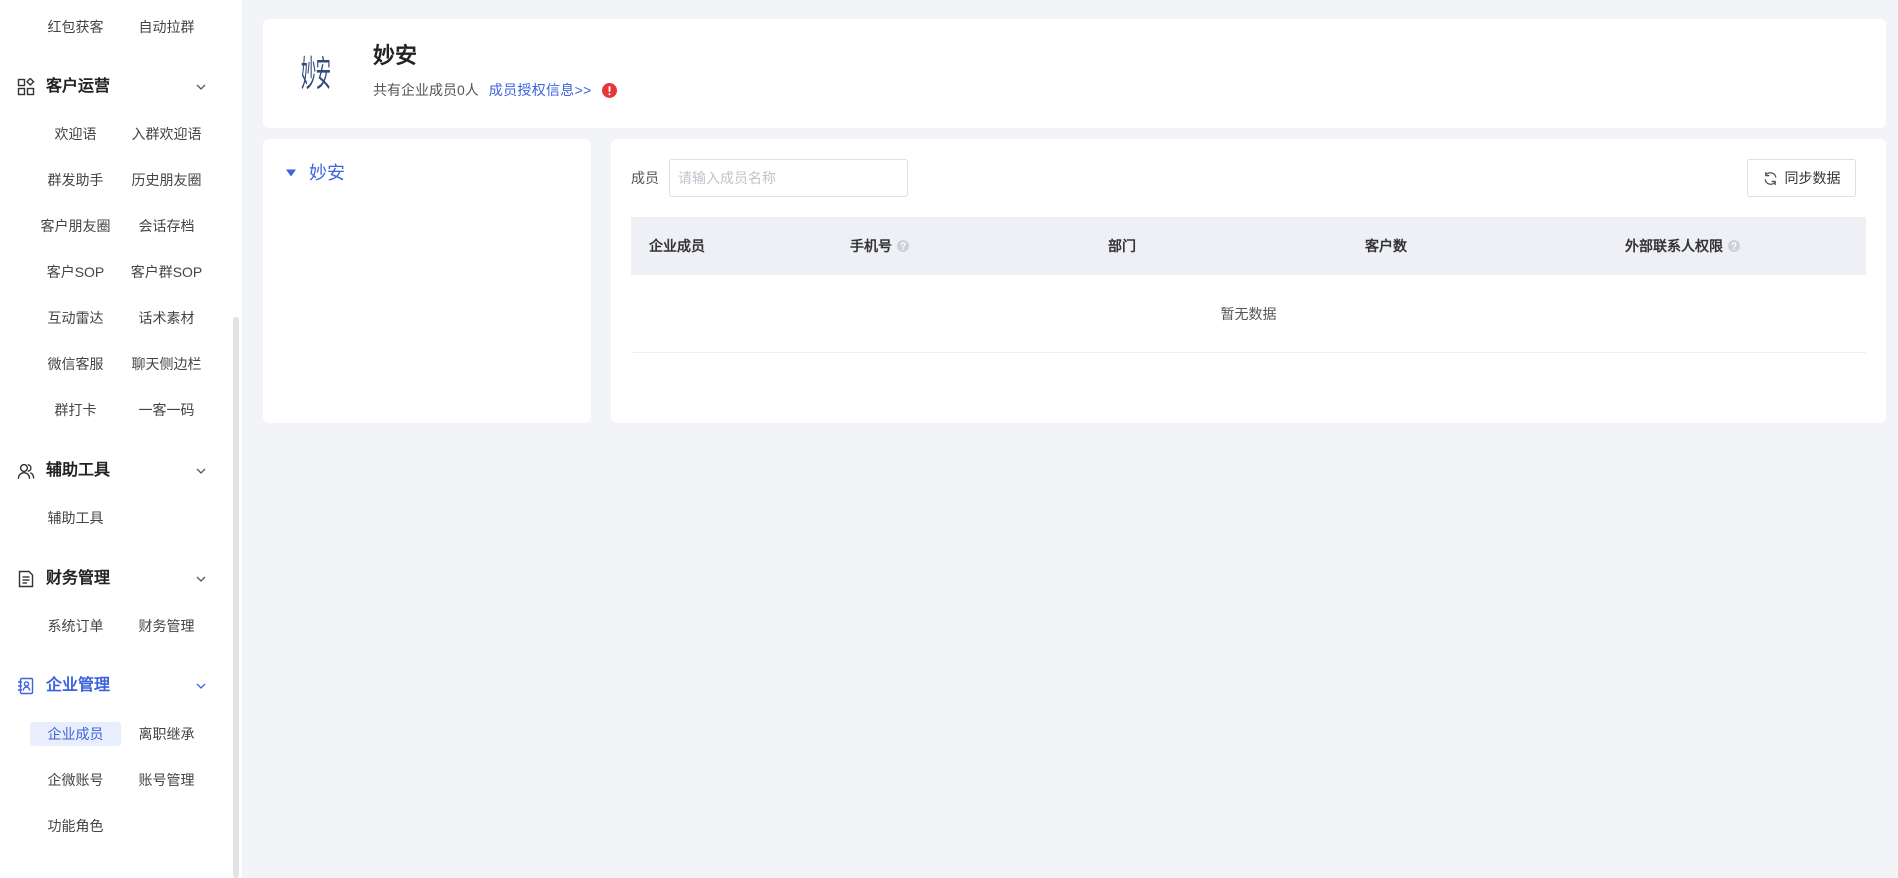 Image resolution: width=1898 pixels, height=878 pixels. I want to click on member-summary: 共有企业成员0人 成员授权信息>>, so click(495, 90).